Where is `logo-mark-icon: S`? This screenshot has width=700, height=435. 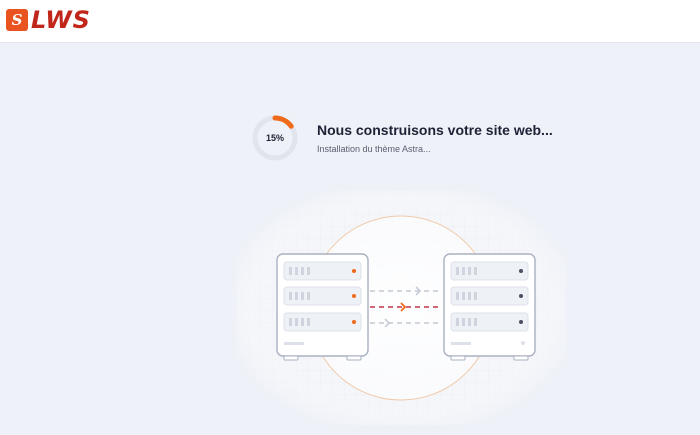 logo-mark-icon: S is located at coordinates (17, 20).